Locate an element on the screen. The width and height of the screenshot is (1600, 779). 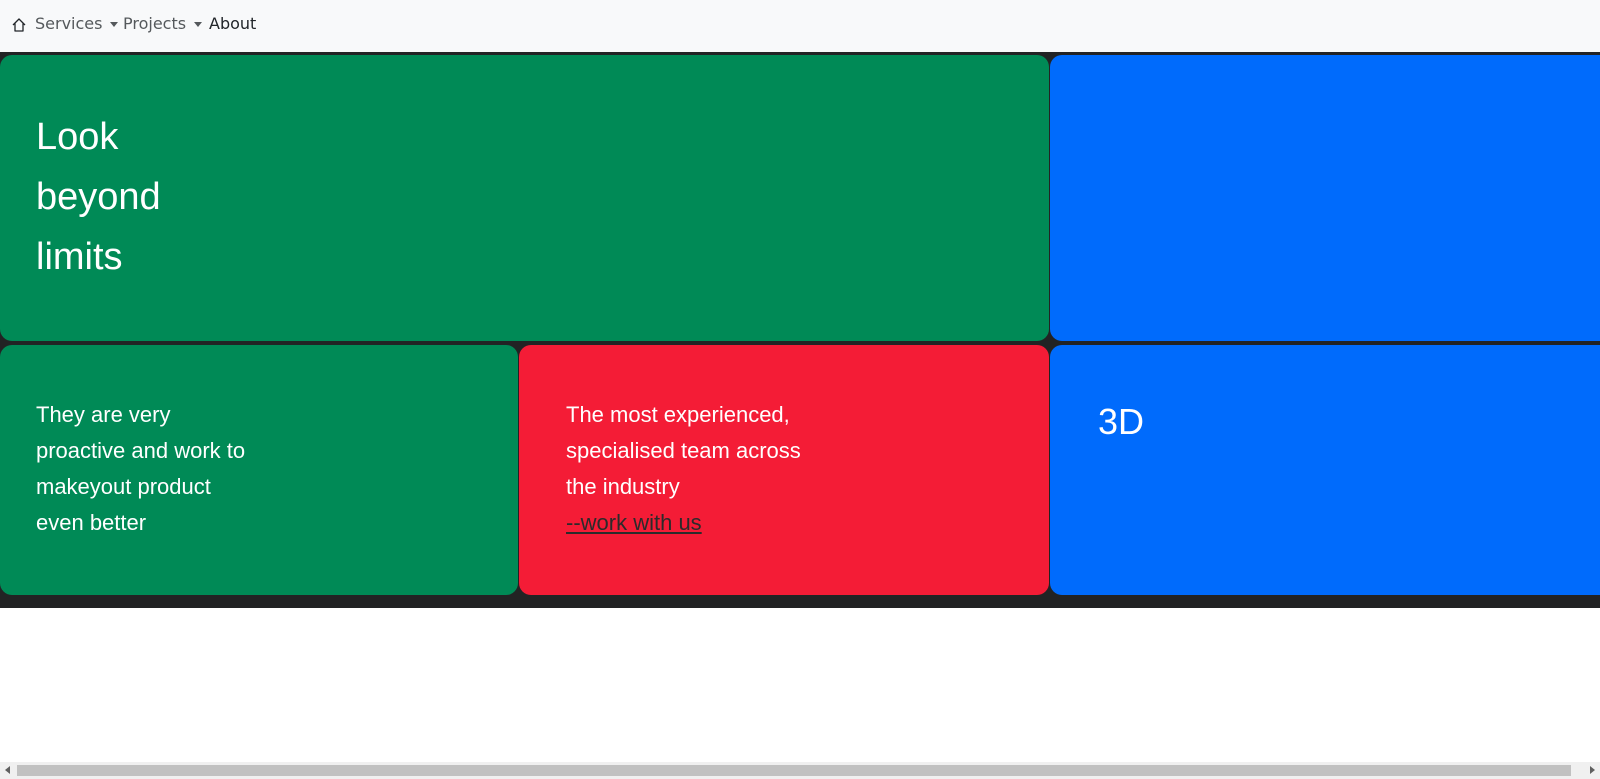
nav-services-label: Services is located at coordinates (69, 23).